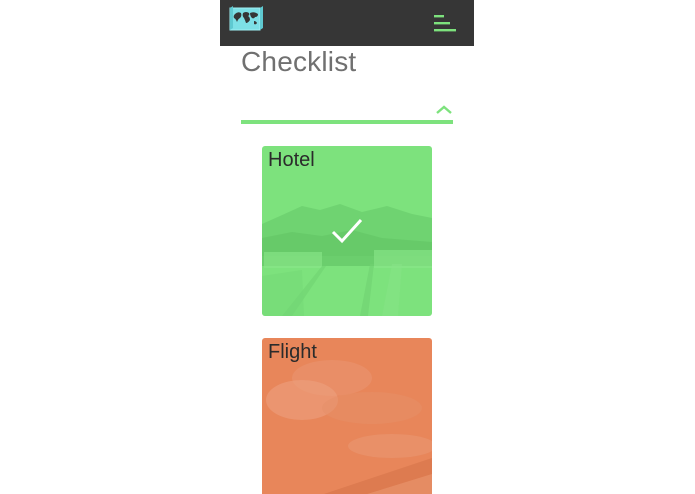  I want to click on checklist-section-toggle, so click(347, 115).